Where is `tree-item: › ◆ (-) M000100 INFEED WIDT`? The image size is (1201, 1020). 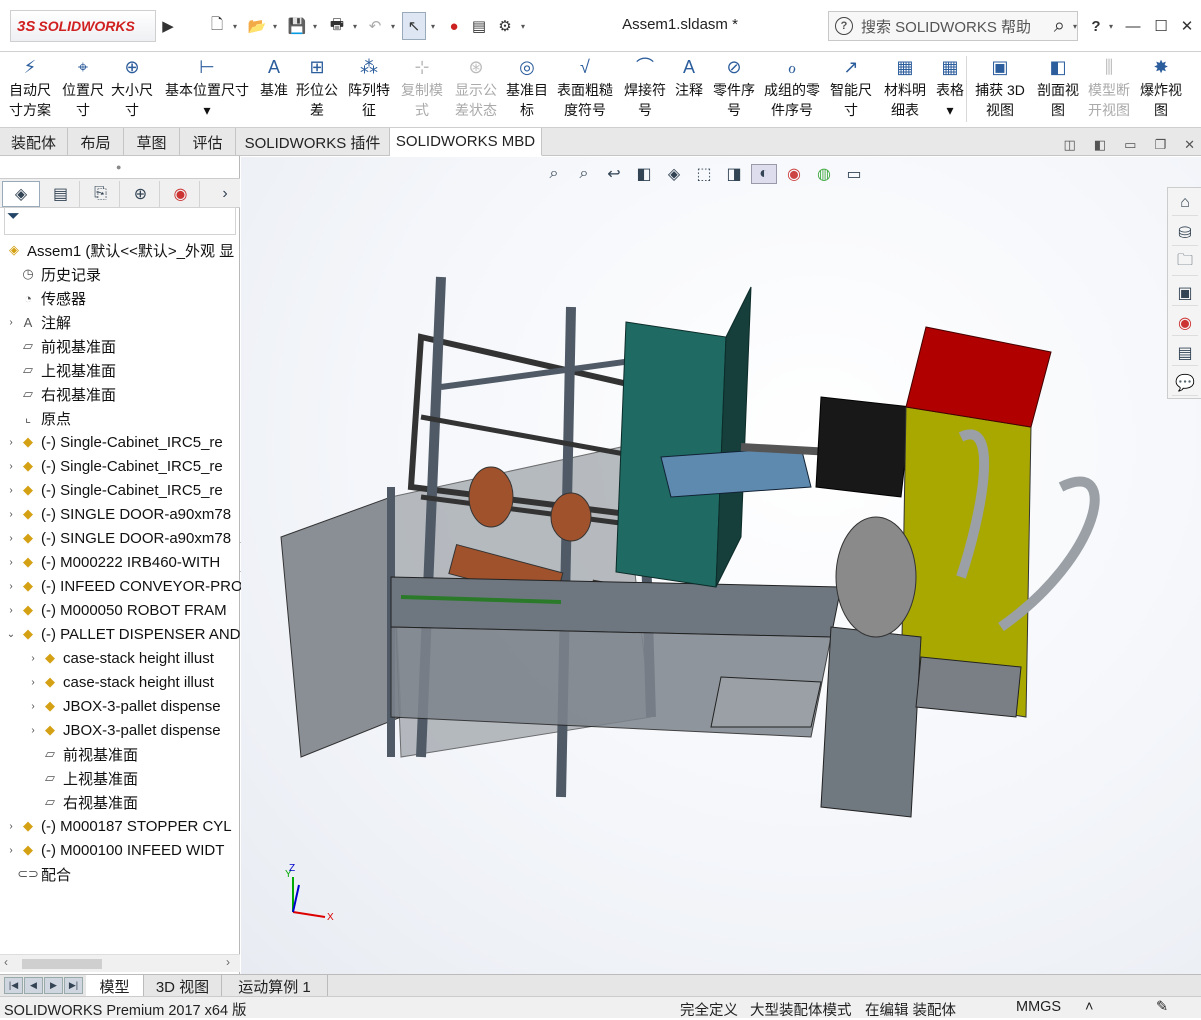
tree-item: › ◆ (-) M000100 INFEED WIDT is located at coordinates (114, 850).